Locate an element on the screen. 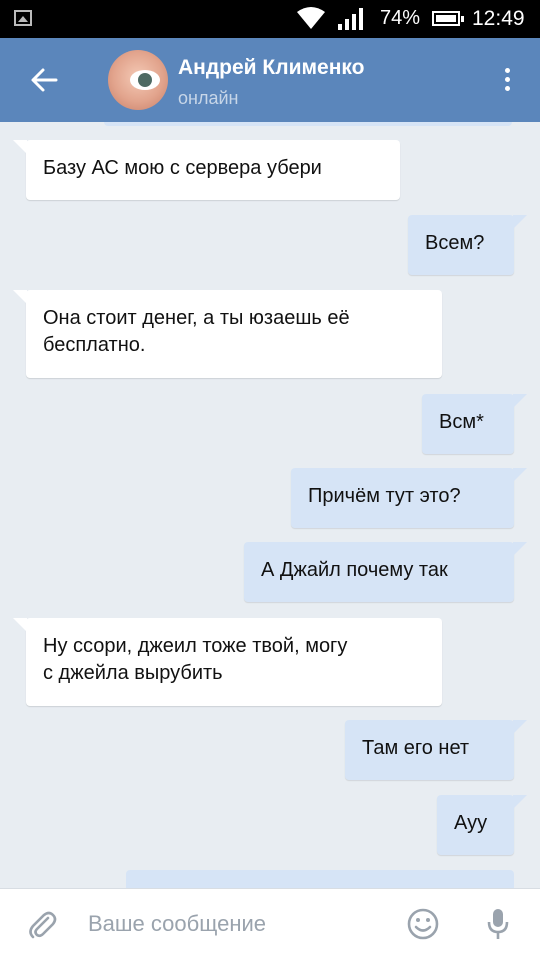 This screenshot has width=540, height=960. chat-header: Андрей Клименко онлайн is located at coordinates (270, 80).